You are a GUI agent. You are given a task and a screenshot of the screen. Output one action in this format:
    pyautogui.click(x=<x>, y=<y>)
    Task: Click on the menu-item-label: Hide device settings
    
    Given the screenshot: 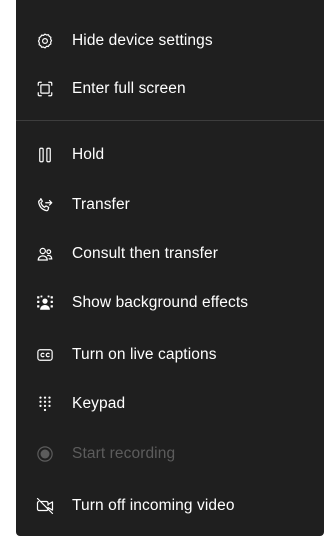 What is the action you would take?
    pyautogui.click(x=142, y=40)
    